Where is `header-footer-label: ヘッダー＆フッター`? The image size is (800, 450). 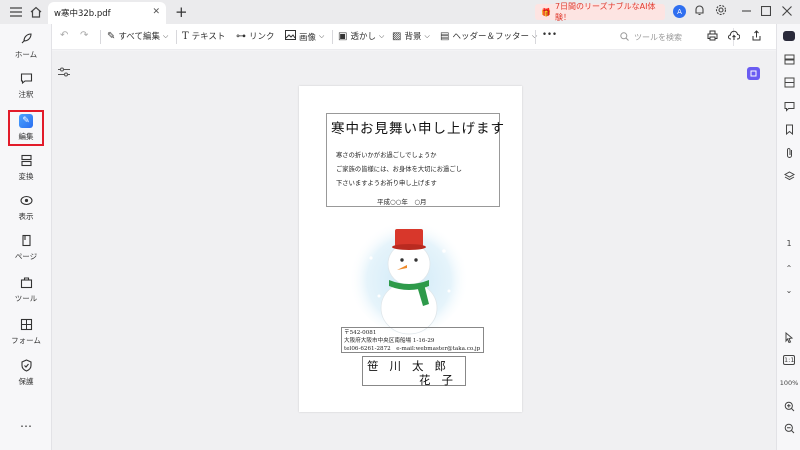
header-footer-label: ヘッダー＆フッター is located at coordinates (490, 37).